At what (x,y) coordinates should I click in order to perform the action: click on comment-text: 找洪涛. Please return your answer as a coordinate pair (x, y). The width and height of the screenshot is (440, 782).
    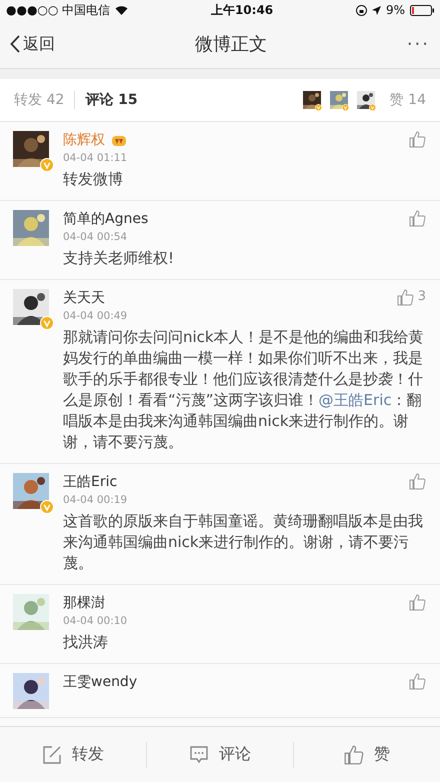
    Looking at the image, I should click on (86, 642).